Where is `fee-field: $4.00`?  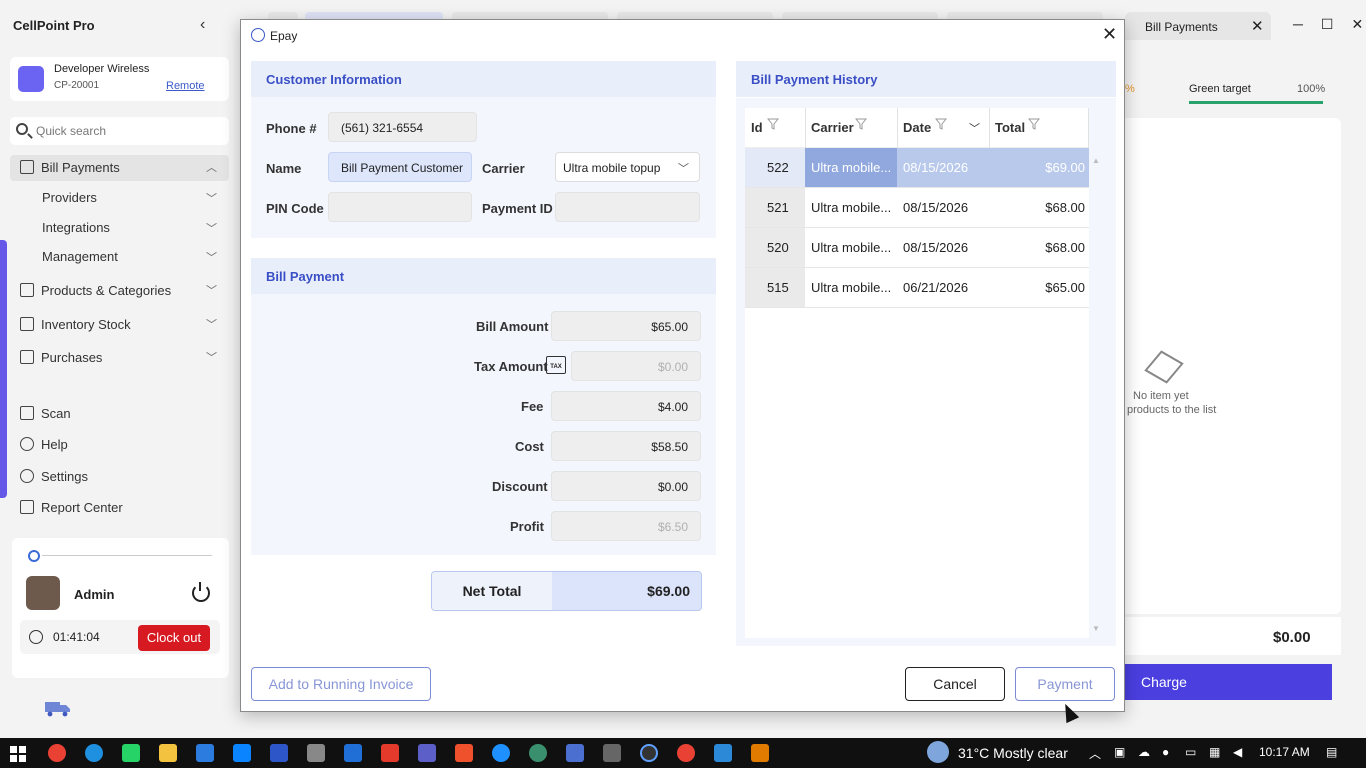
fee-field: $4.00 is located at coordinates (626, 406).